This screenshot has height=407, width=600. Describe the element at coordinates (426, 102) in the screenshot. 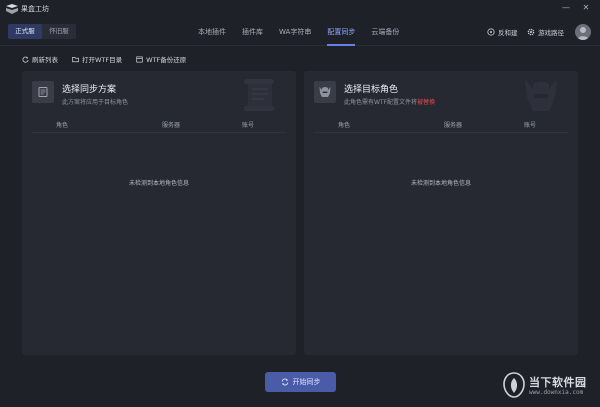

I see `panel-subtitle-warning: 被替换` at that location.